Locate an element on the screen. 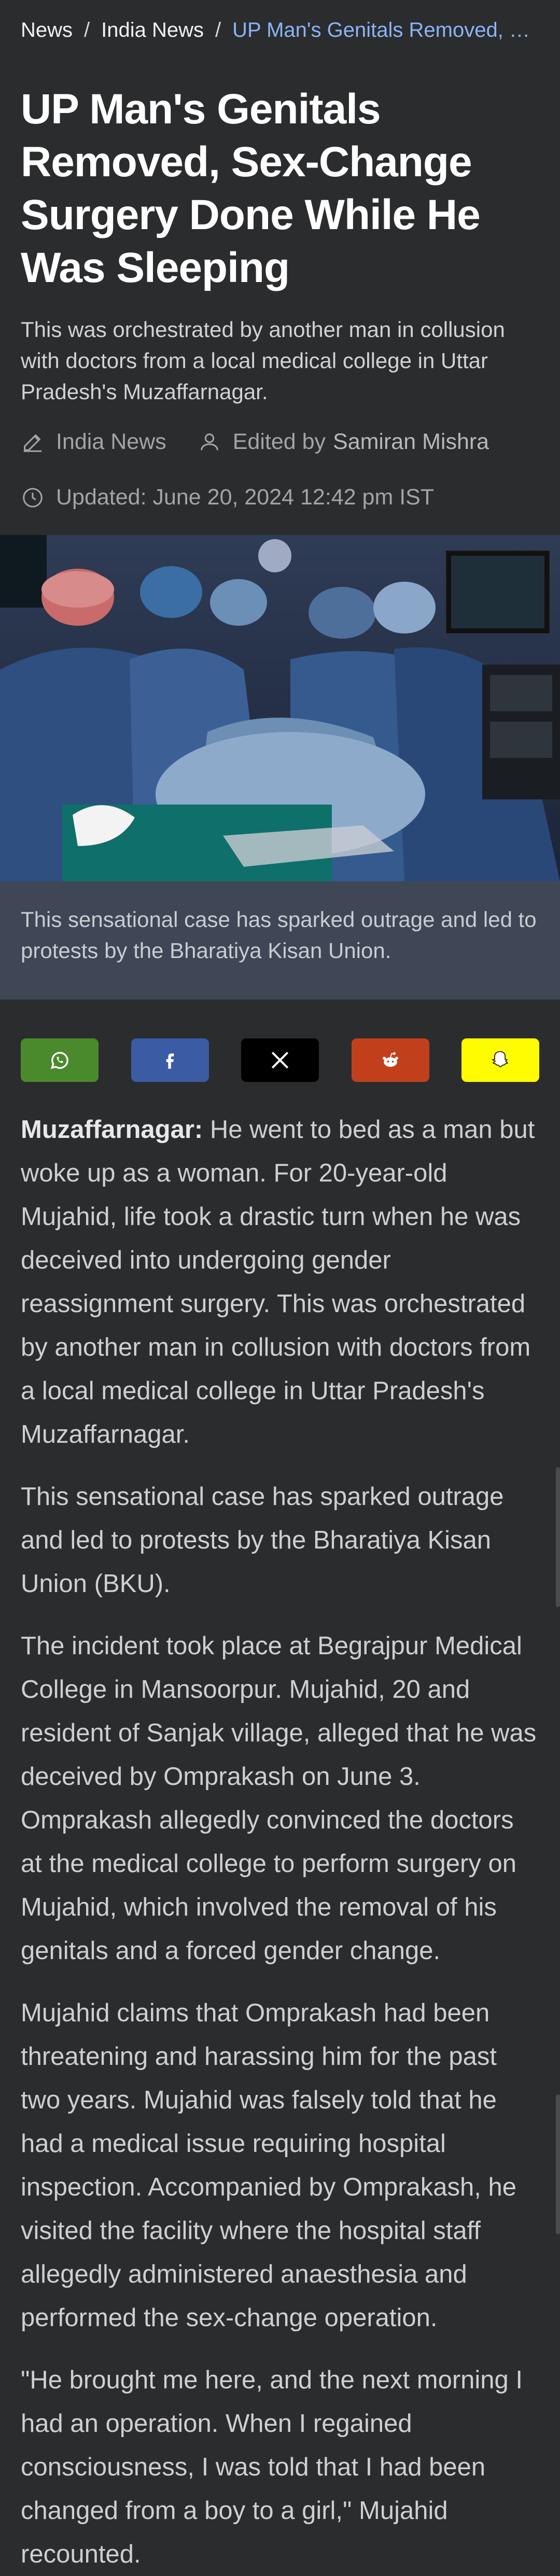  clock-icon is located at coordinates (33, 497).